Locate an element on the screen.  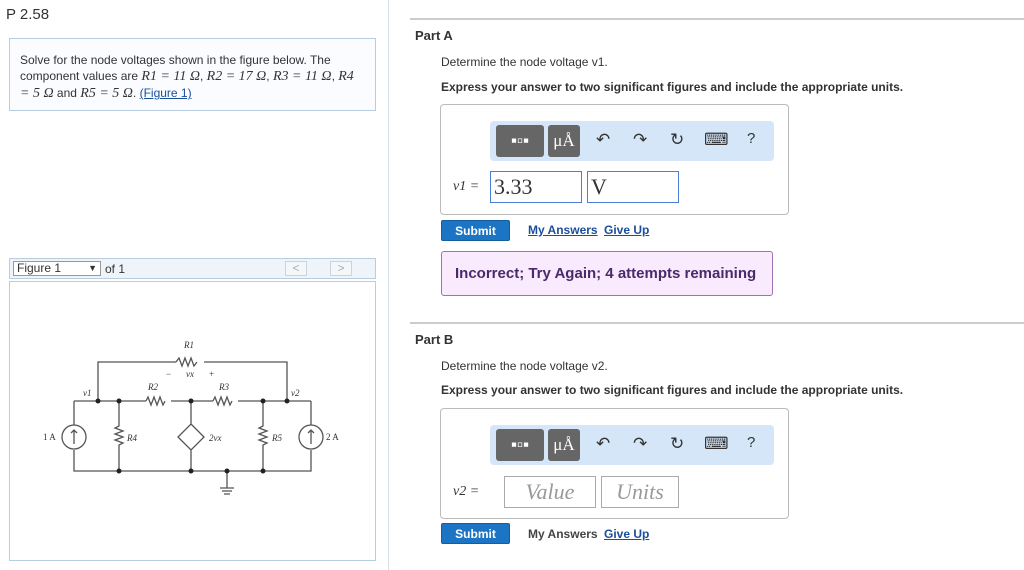
units-input: Units is located at coordinates (640, 492).